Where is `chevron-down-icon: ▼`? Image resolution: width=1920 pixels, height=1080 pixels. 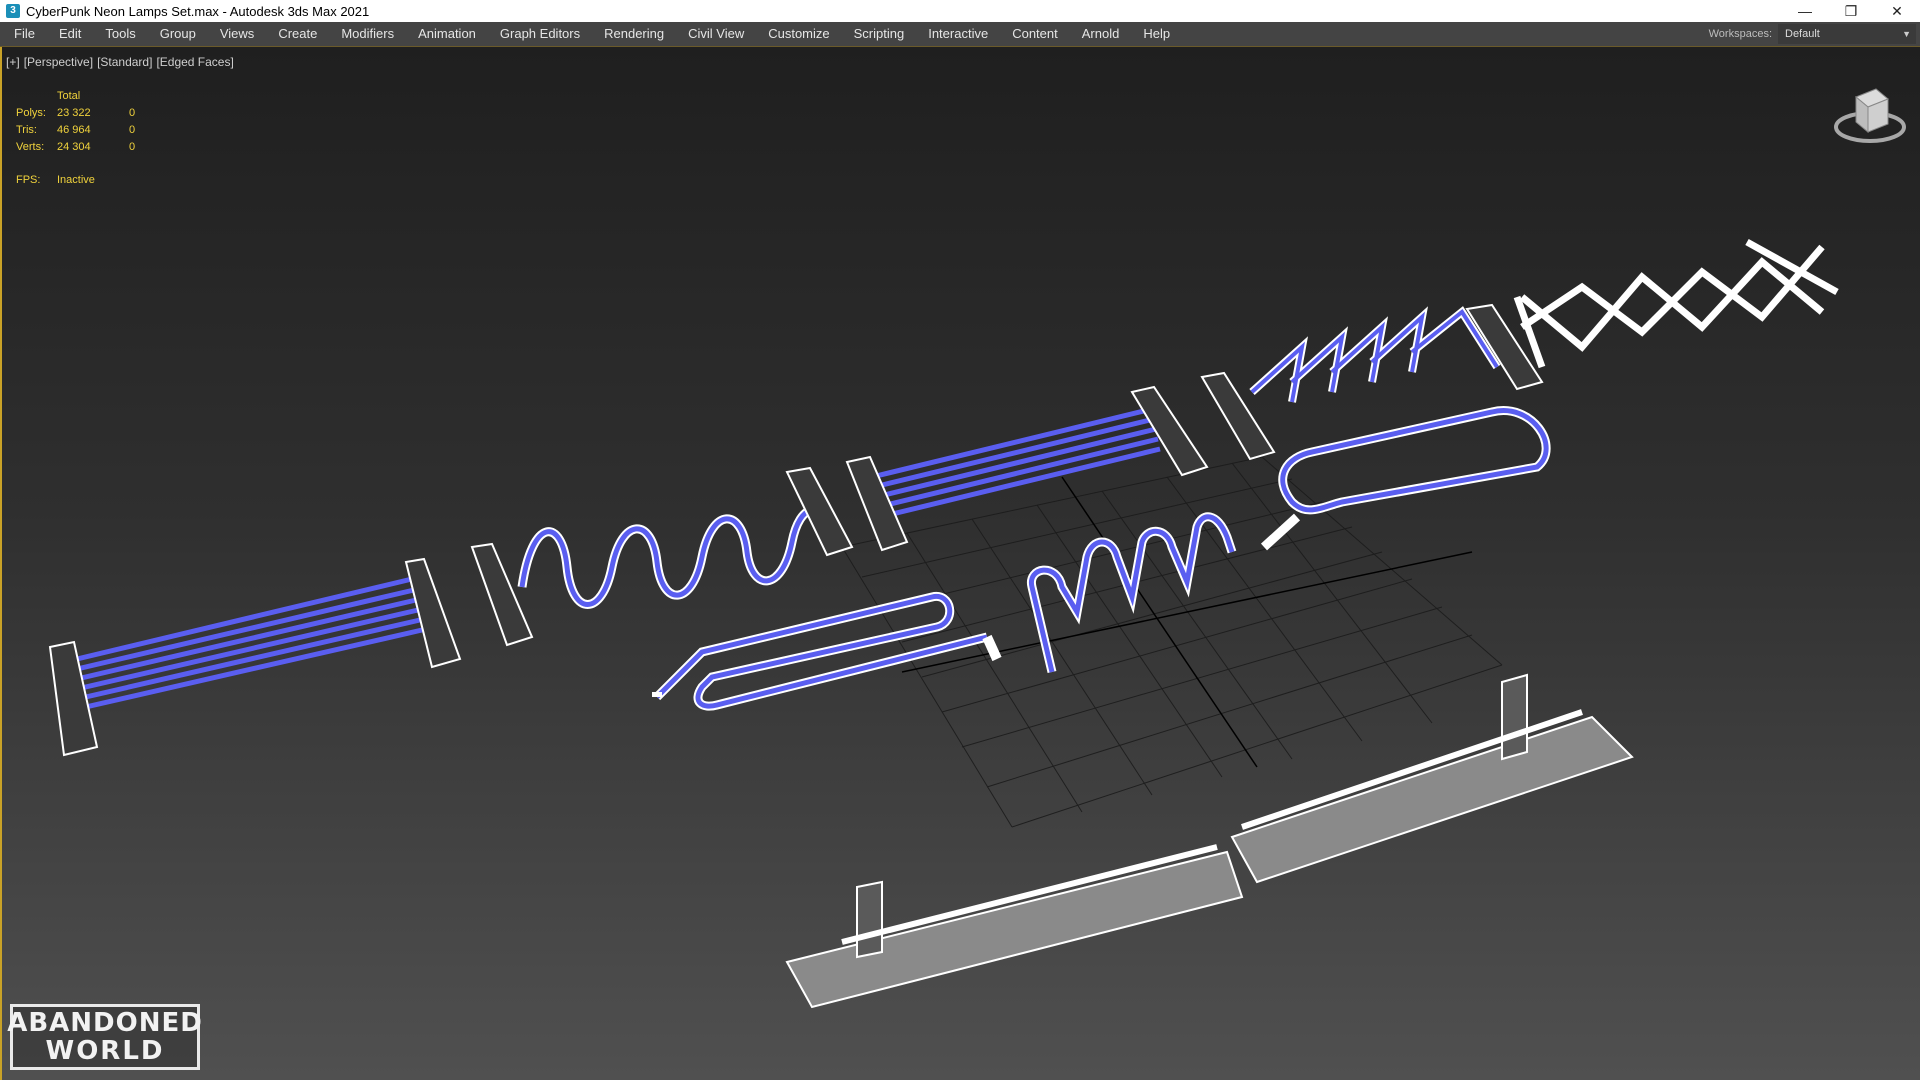 chevron-down-icon: ▼ is located at coordinates (1906, 34).